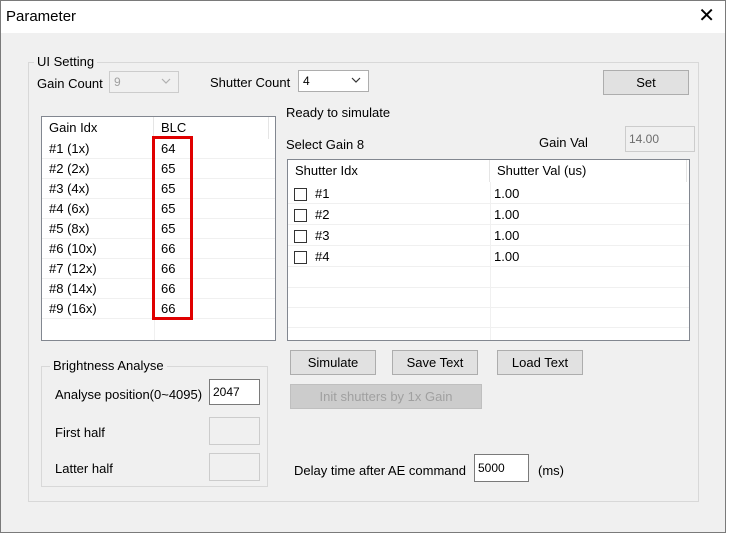 The width and height of the screenshot is (729, 537). I want to click on table-row: #4 1.00, so click(488, 257).